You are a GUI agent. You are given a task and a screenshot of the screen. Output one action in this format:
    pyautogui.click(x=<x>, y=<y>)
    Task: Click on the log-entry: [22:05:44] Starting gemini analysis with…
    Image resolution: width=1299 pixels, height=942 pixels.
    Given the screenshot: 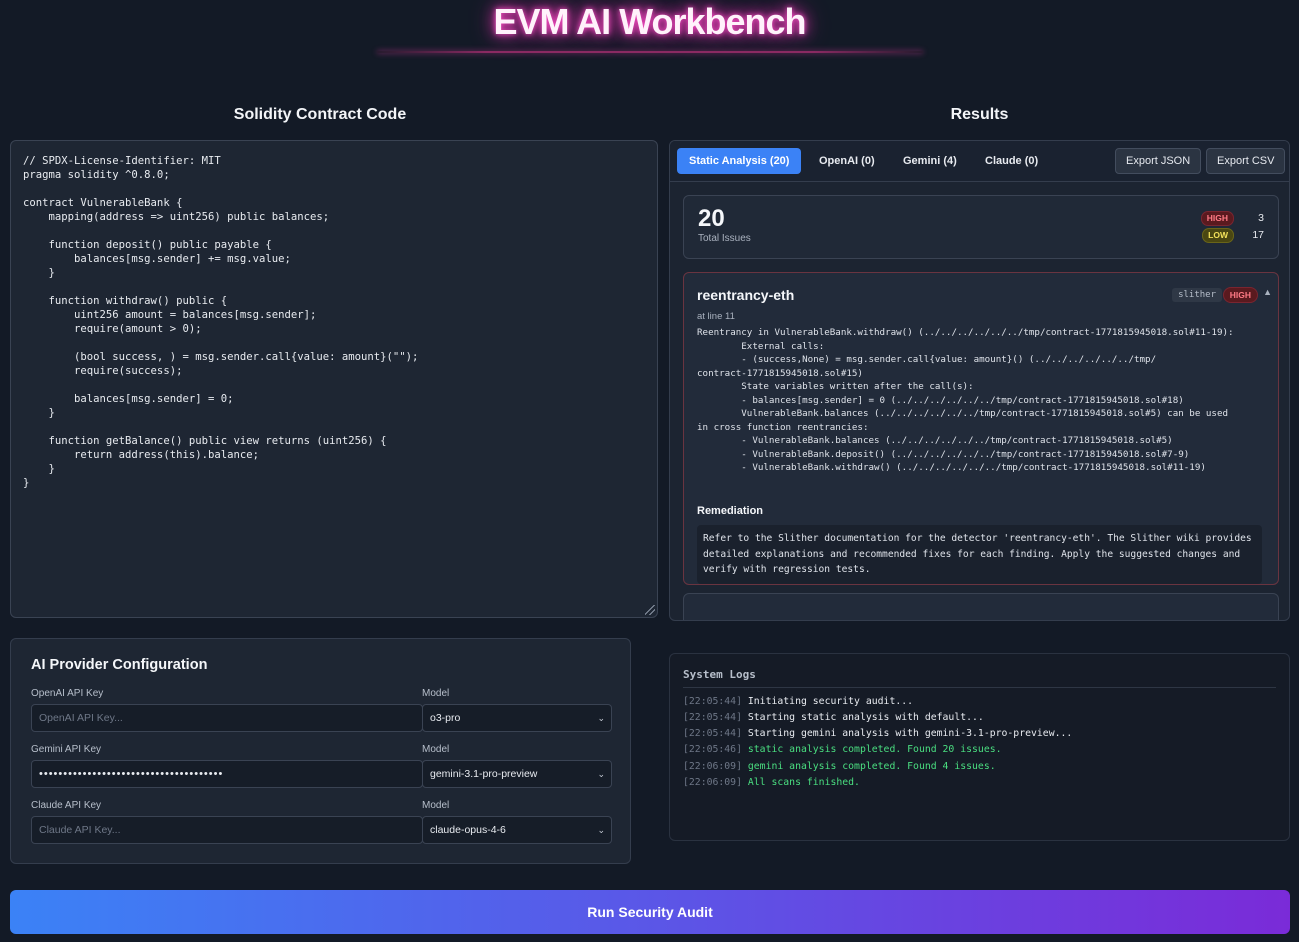 What is the action you would take?
    pyautogui.click(x=877, y=734)
    